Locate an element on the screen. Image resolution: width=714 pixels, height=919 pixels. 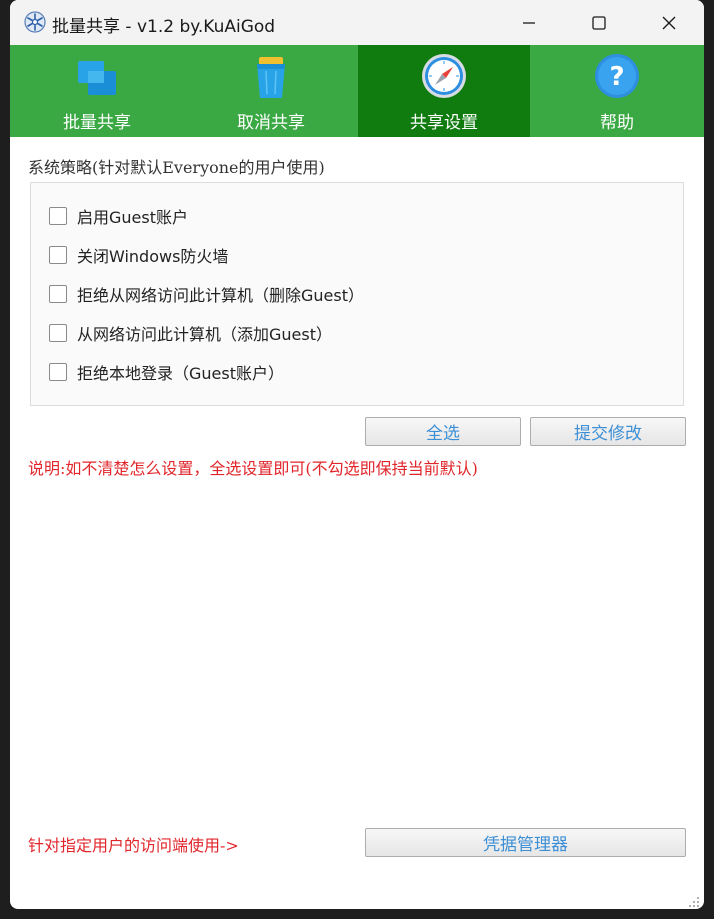
checkbox-label: 启用Guest账户 is located at coordinates (132, 217).